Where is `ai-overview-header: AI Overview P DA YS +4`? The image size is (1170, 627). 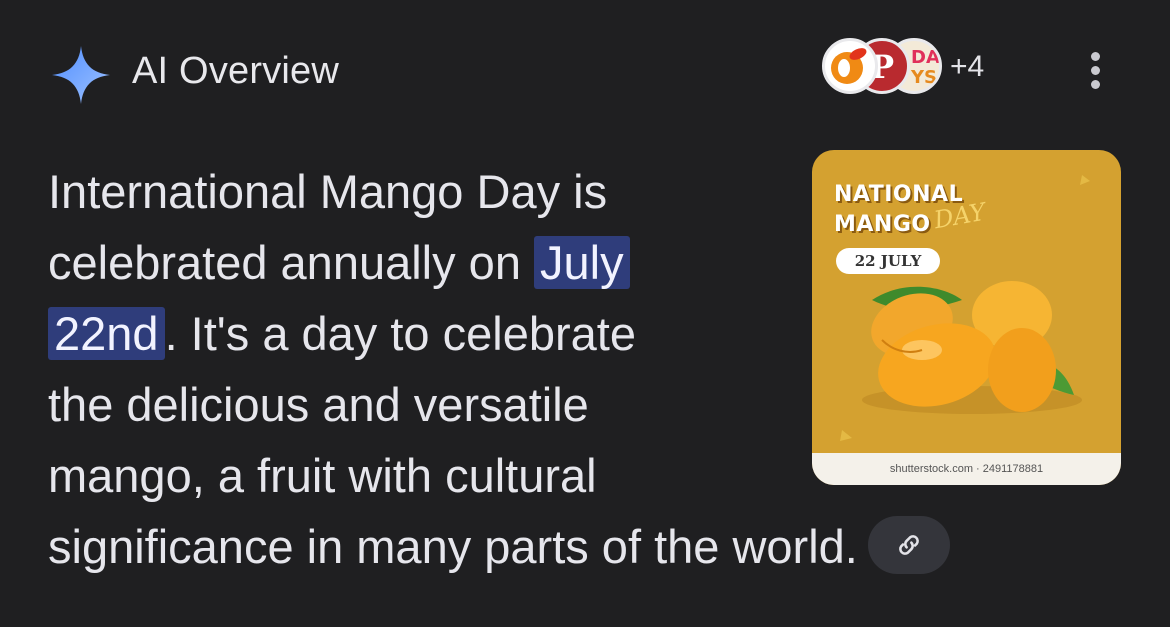 ai-overview-header: AI Overview P DA YS +4 is located at coordinates (585, 71).